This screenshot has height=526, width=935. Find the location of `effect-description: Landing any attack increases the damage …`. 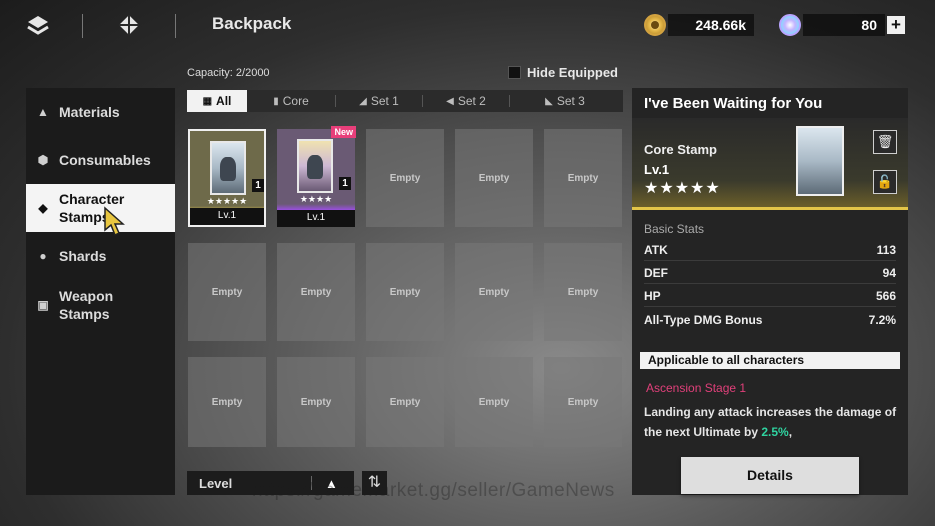

effect-description: Landing any attack increases the damage … is located at coordinates (772, 422).